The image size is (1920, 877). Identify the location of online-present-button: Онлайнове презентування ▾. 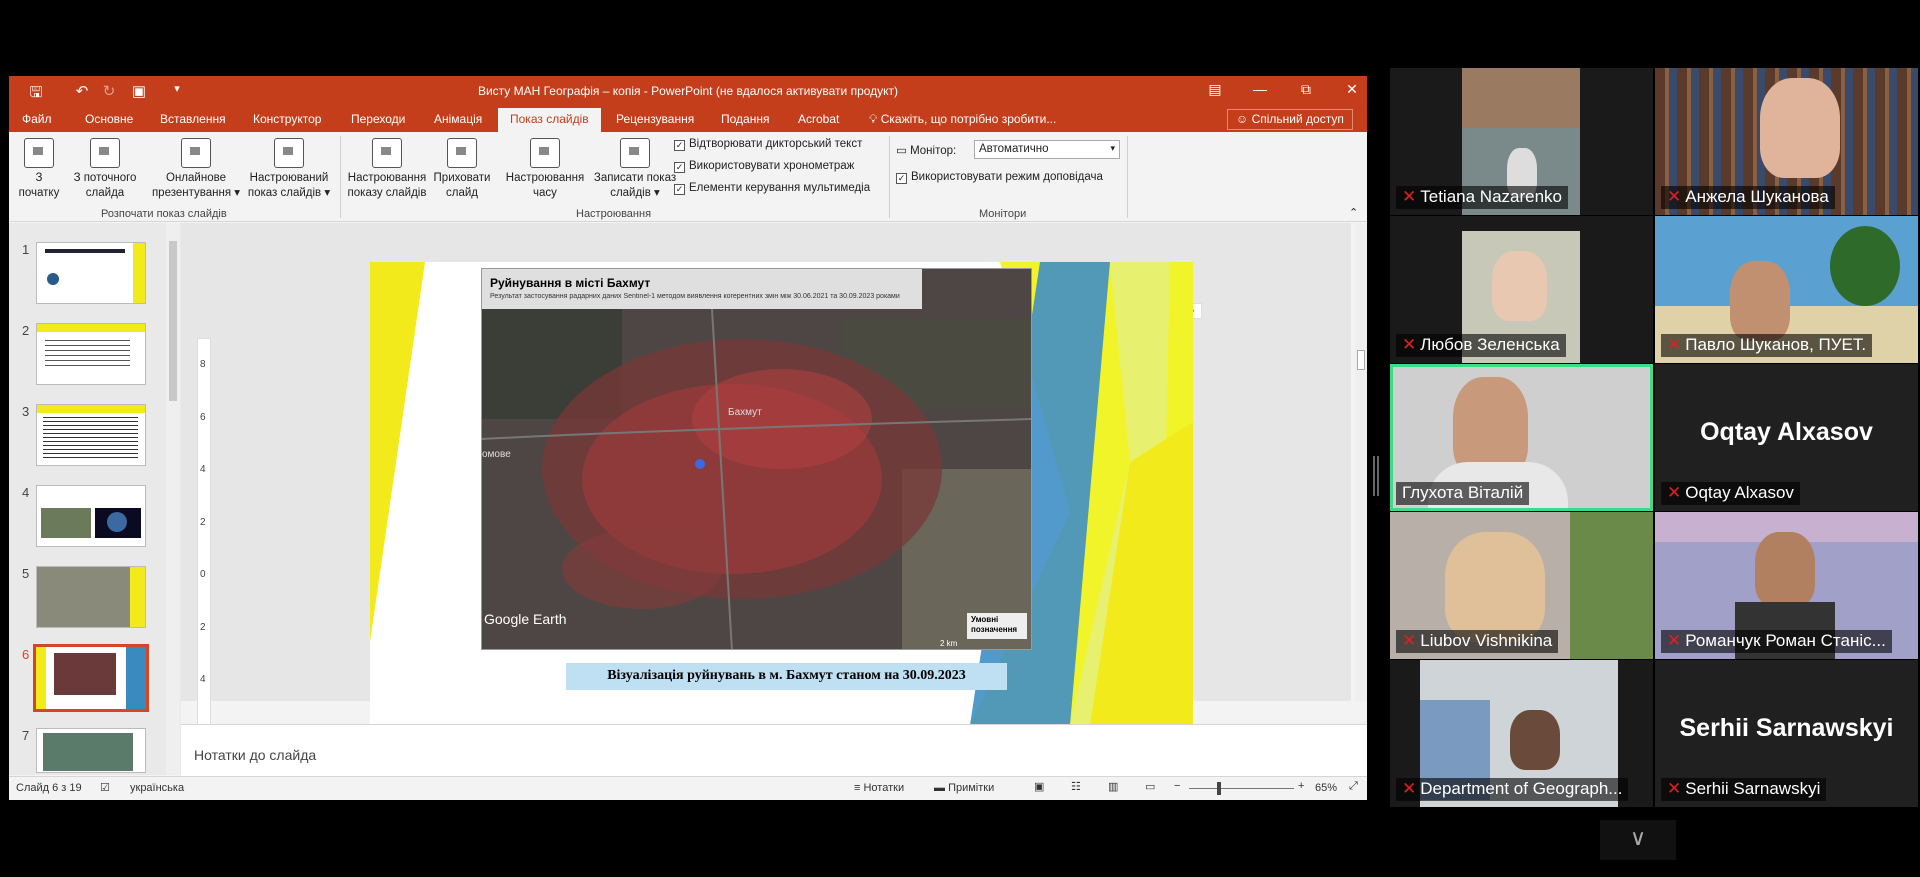
(196, 169).